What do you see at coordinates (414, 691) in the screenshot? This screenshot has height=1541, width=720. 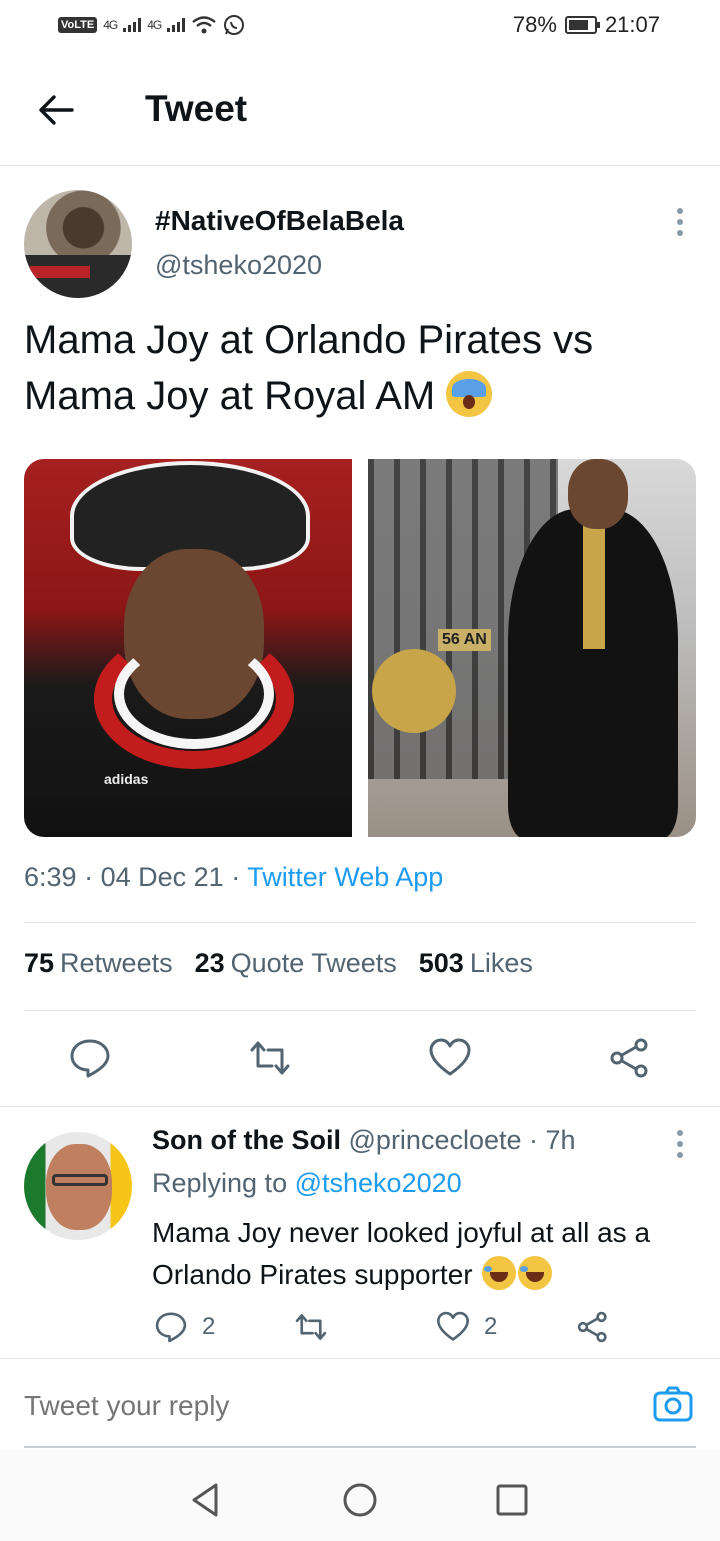 I see `royal-am-sign` at bounding box center [414, 691].